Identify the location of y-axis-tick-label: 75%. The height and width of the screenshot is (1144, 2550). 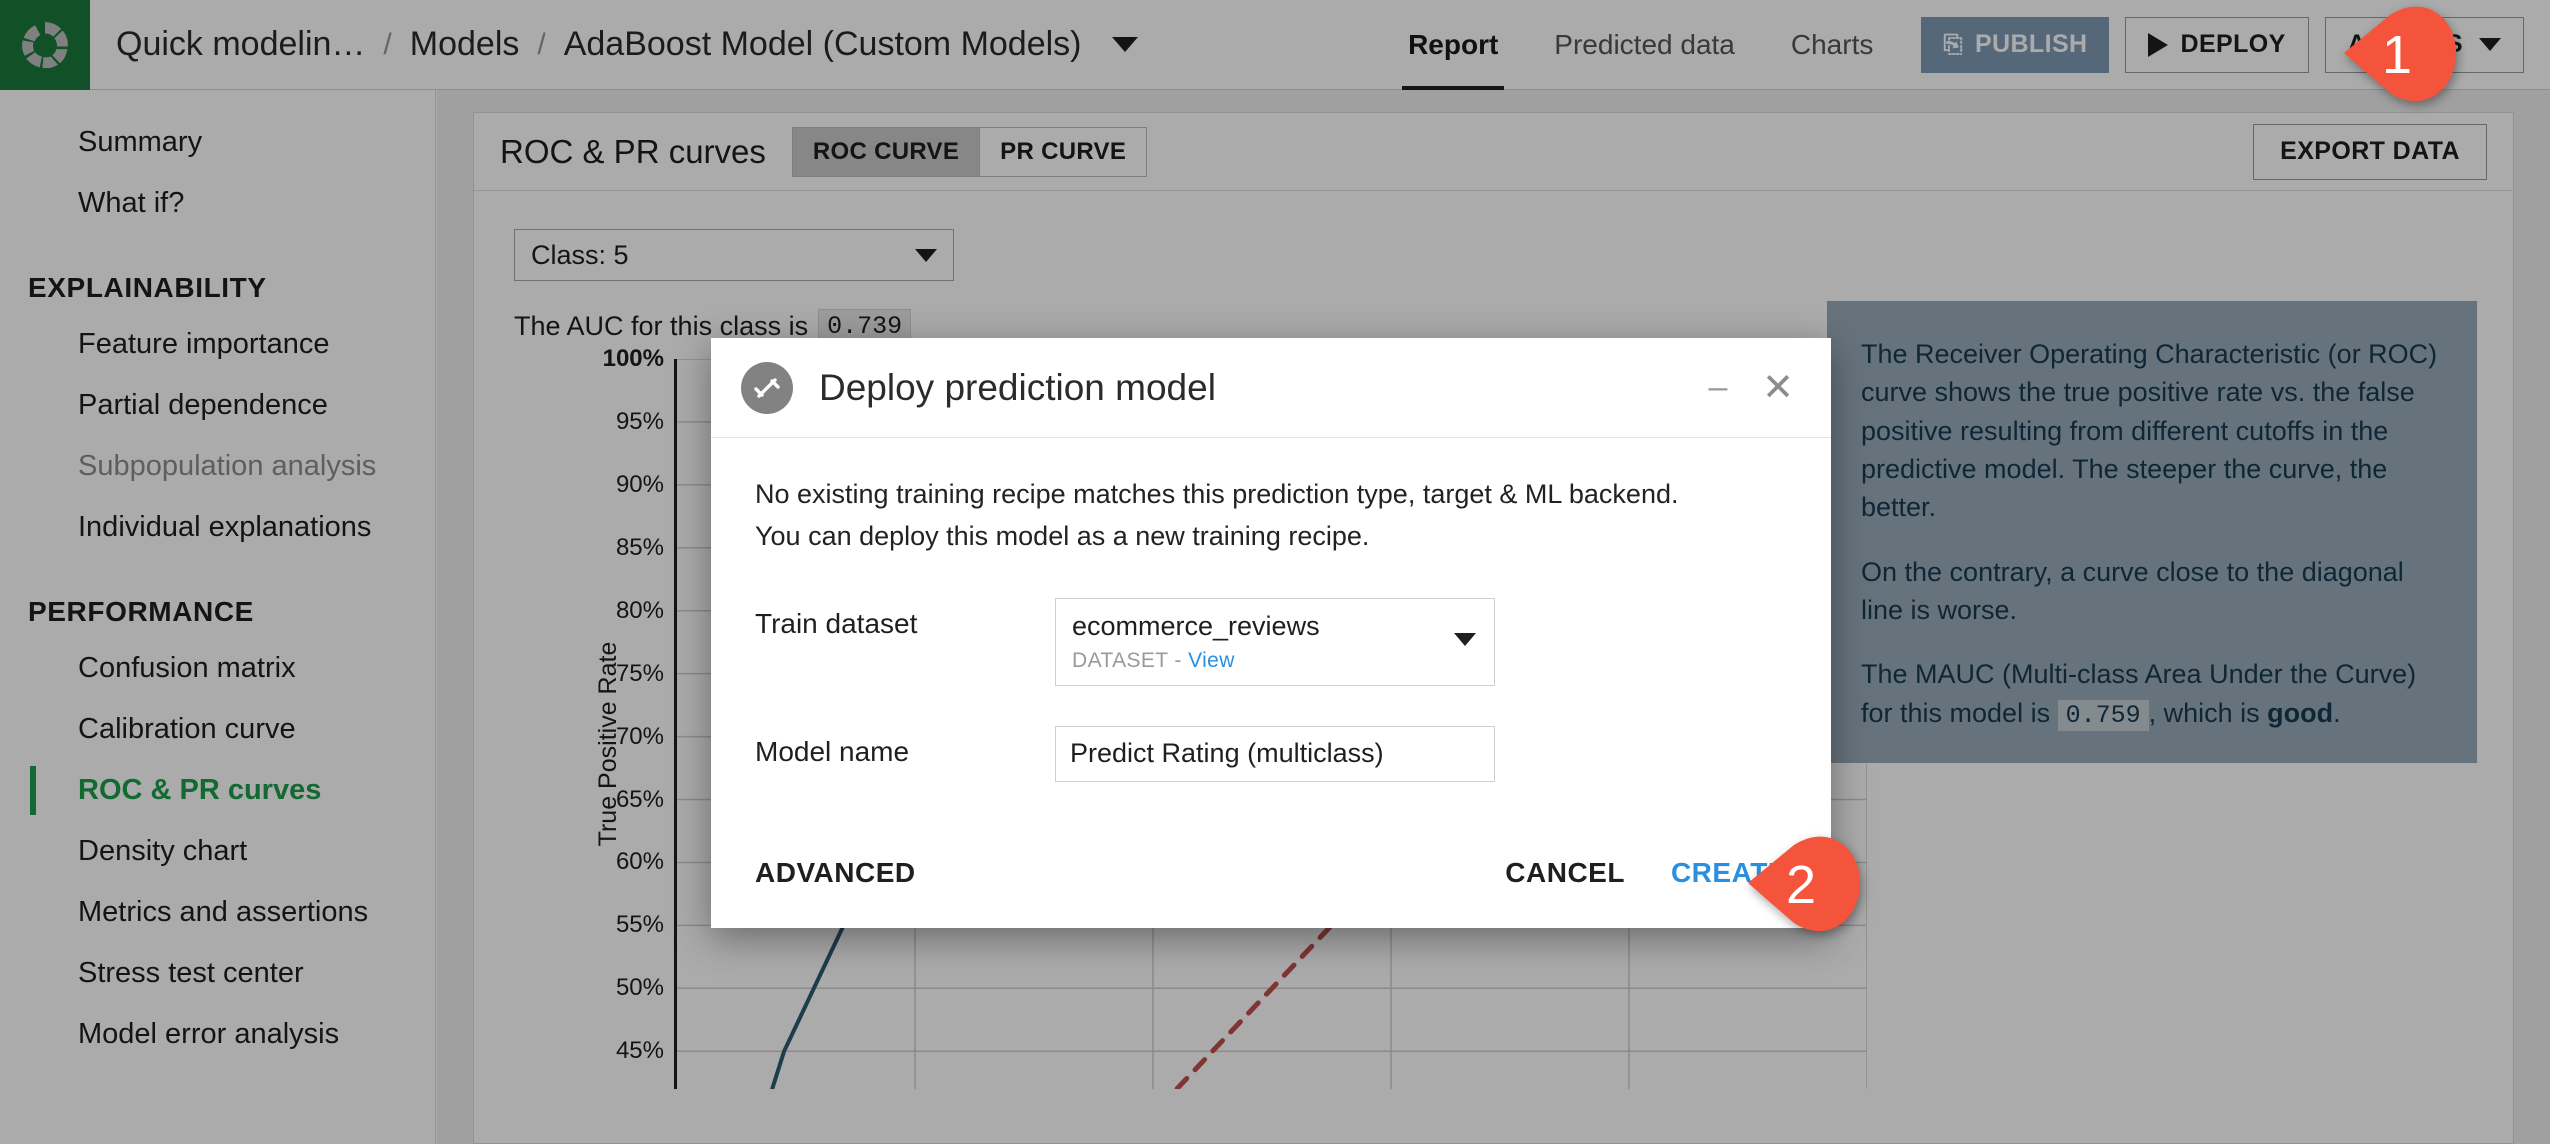
(639, 673).